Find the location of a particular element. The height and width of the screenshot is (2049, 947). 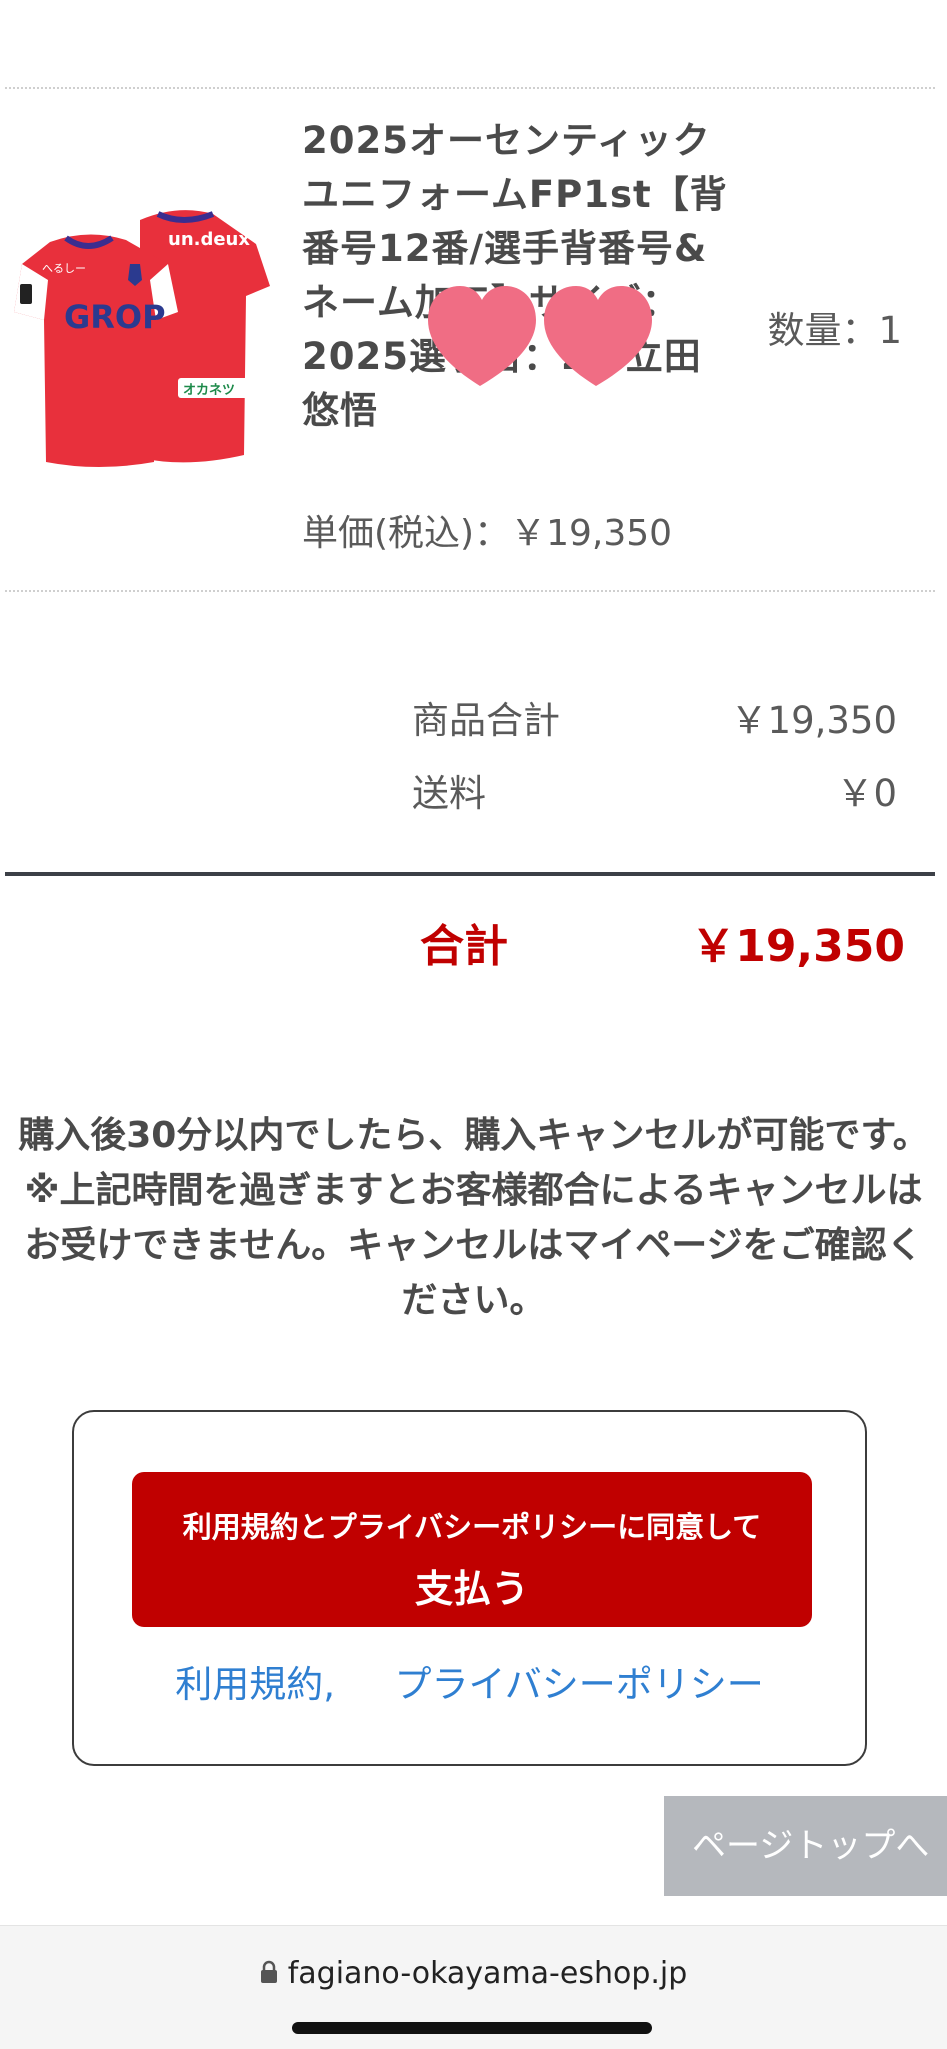

subtotal-row: 商品合計 ￥19,350 is located at coordinates (654, 717).